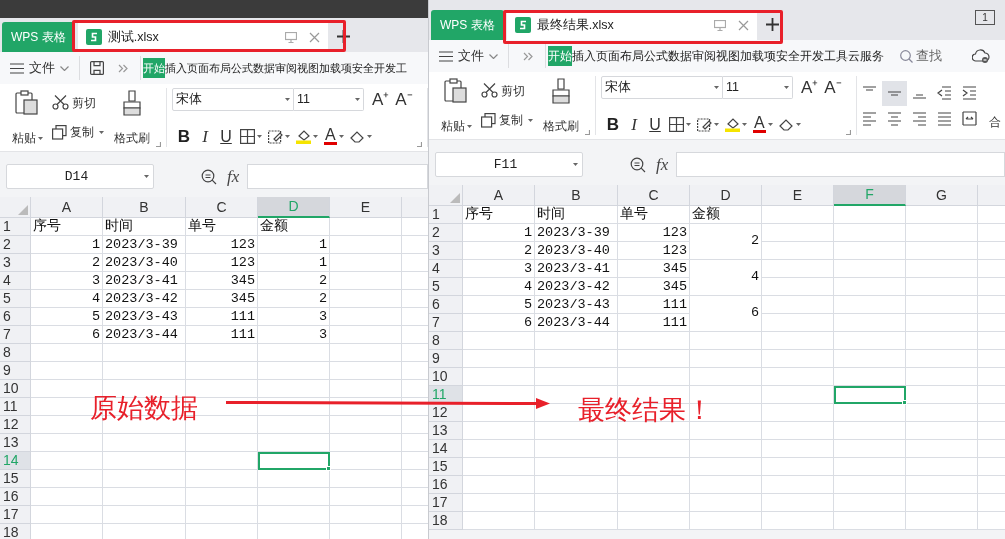 The image size is (1005, 539). What do you see at coordinates (662, 164) in the screenshot?
I see `function-button: fx` at bounding box center [662, 164].